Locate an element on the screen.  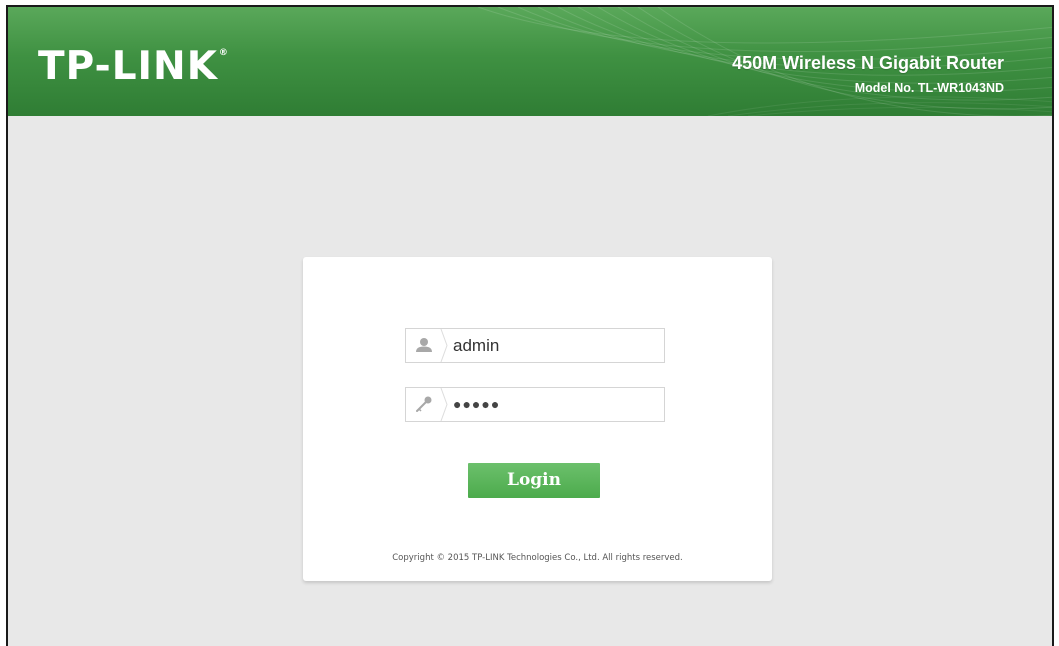
logo-text: TP-LINK is located at coordinates (128, 66).